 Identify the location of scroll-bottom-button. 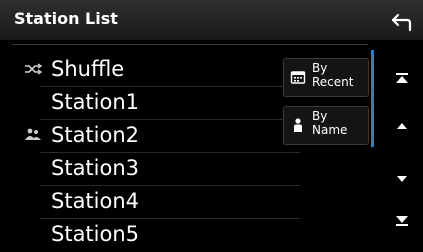
(402, 221).